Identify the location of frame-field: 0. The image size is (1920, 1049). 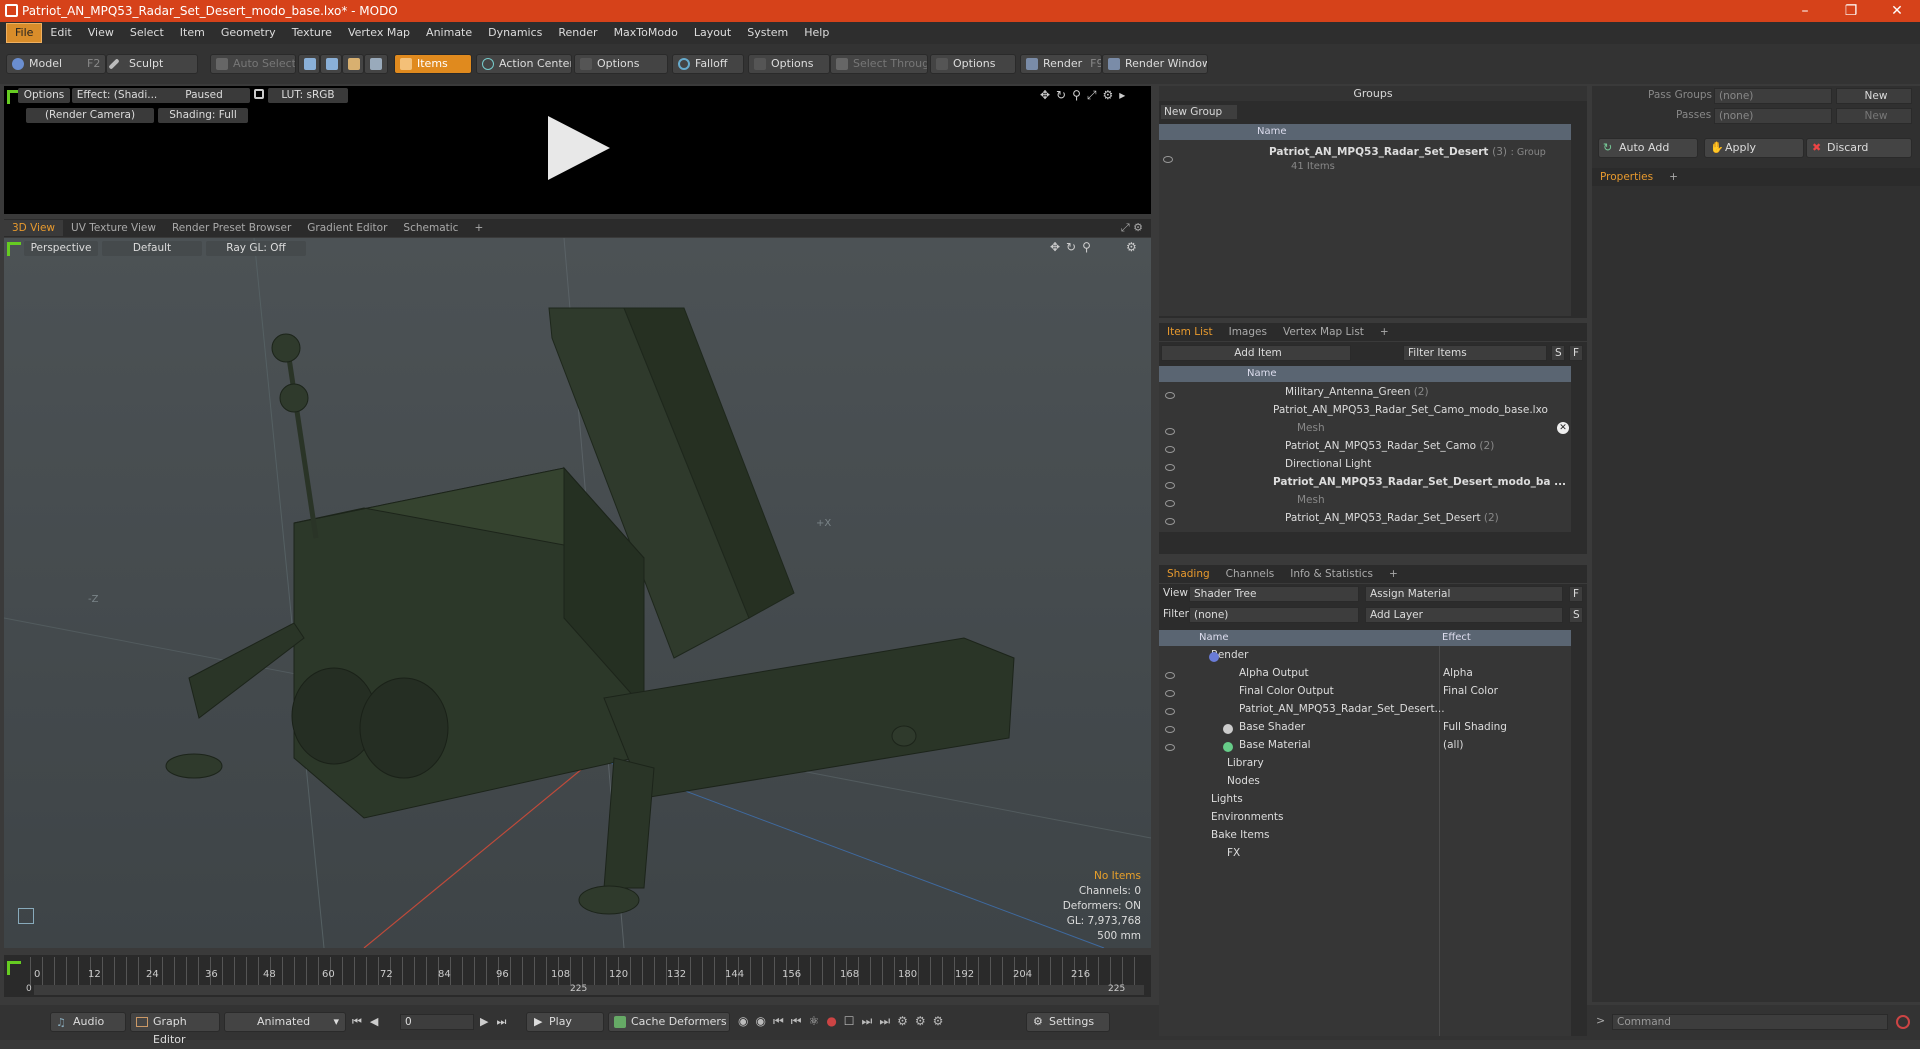
(437, 1022).